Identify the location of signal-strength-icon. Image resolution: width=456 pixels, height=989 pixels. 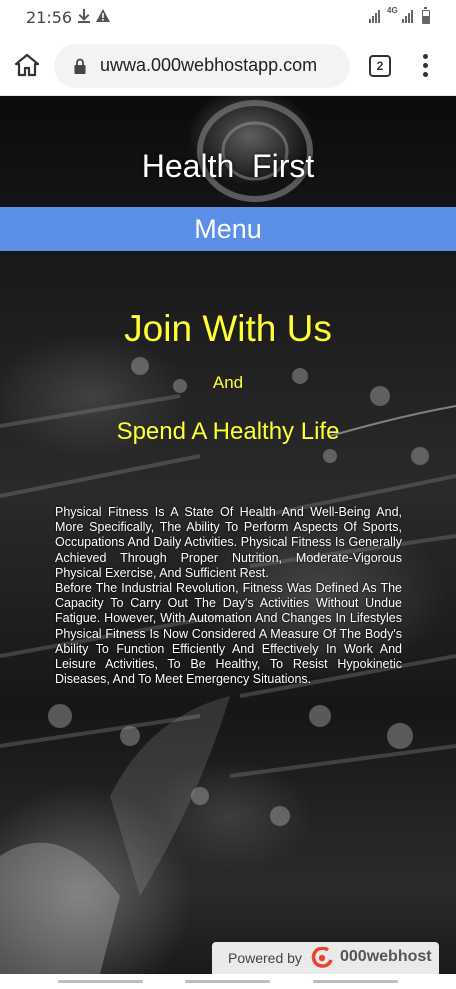
(374, 16).